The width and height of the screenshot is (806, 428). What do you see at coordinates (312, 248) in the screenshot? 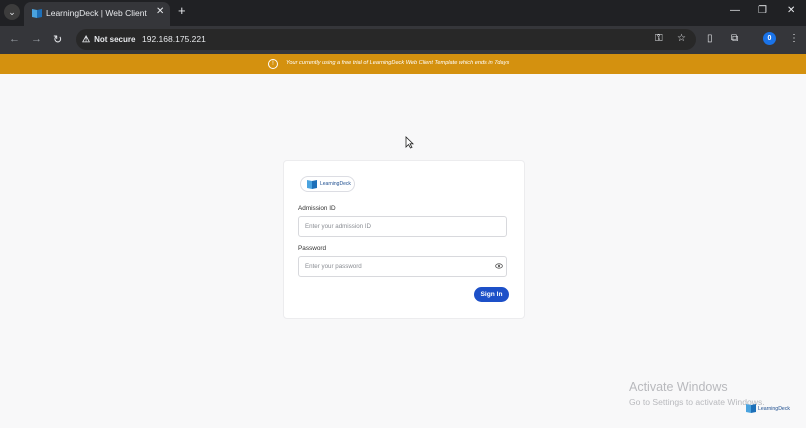
I see `password-label: Password` at bounding box center [312, 248].